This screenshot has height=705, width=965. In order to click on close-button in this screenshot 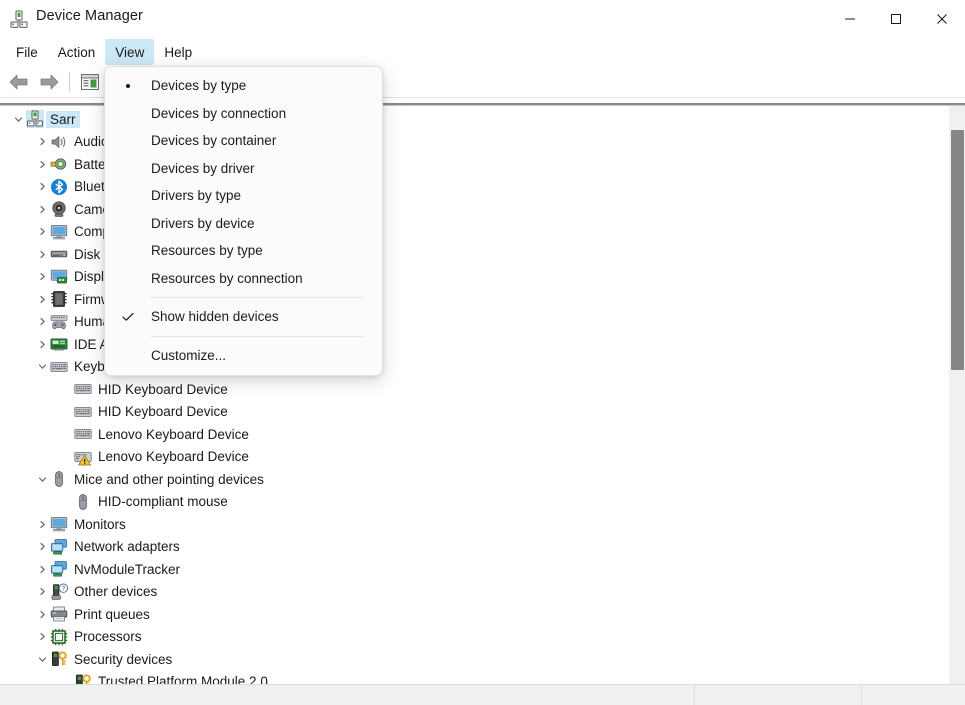, I will do `click(942, 19)`.